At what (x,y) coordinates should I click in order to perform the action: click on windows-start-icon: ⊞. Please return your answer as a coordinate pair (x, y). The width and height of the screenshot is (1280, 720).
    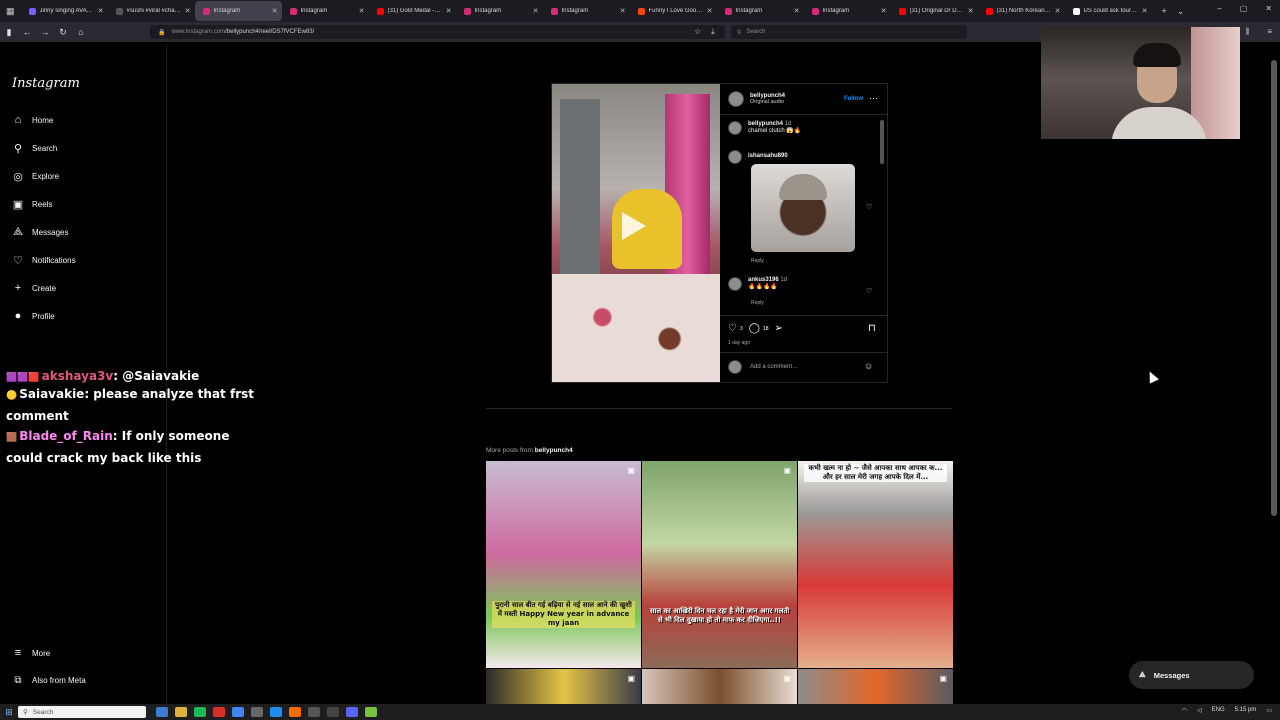
    Looking at the image, I should click on (9, 712).